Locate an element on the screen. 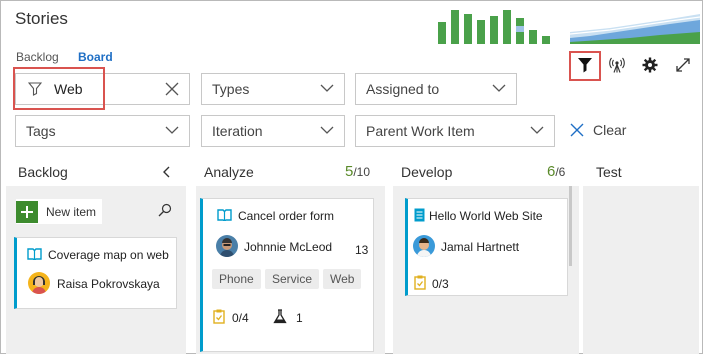 Image resolution: width=703 pixels, height=354 pixels. settings-button is located at coordinates (650, 65).